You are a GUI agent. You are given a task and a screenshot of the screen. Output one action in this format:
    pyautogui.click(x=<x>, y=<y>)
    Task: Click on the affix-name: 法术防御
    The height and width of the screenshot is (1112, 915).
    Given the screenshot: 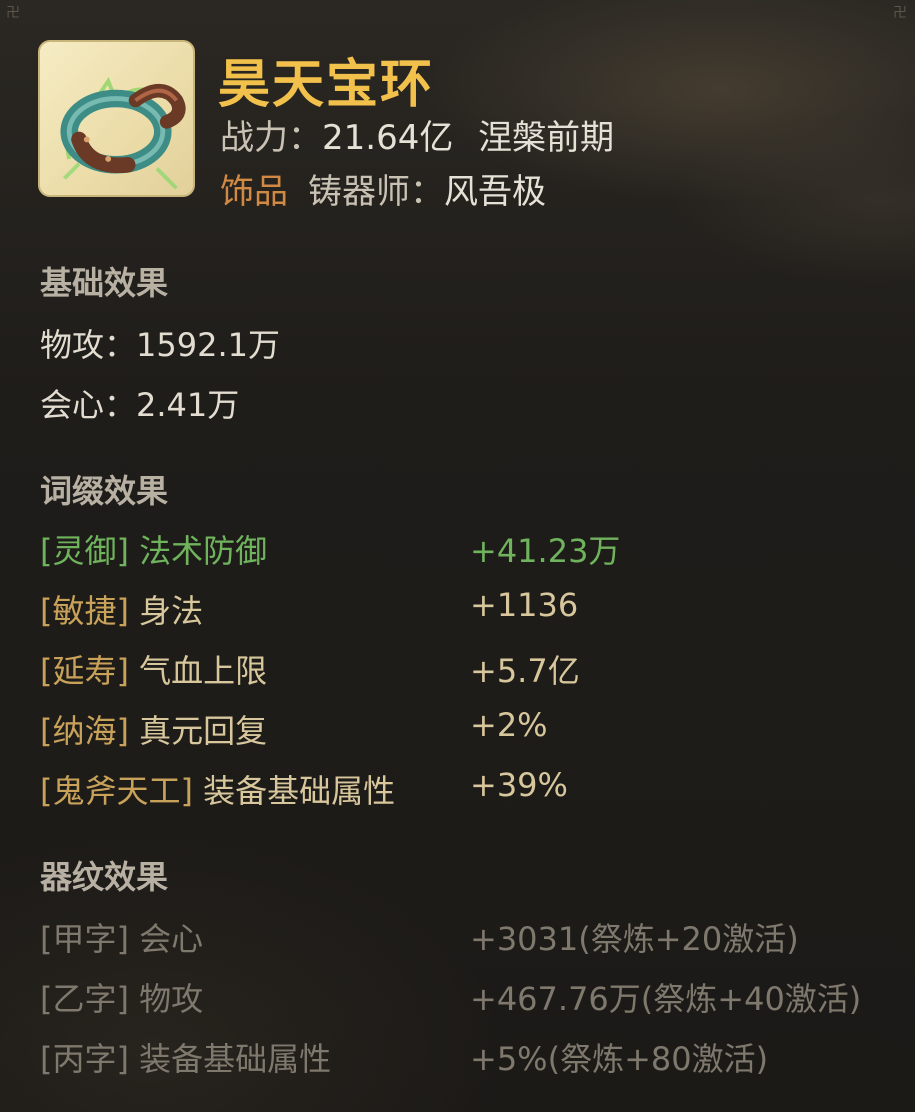 What is the action you would take?
    pyautogui.click(x=203, y=551)
    